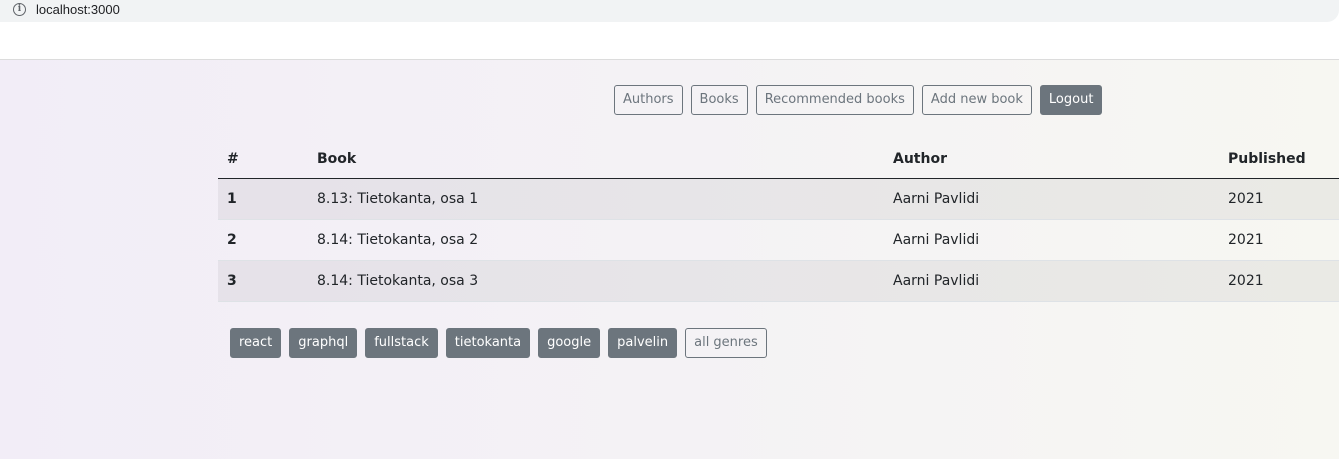 This screenshot has height=459, width=1339. I want to click on book-title: 8.13: Tietokanta, osa 1, so click(596, 199).